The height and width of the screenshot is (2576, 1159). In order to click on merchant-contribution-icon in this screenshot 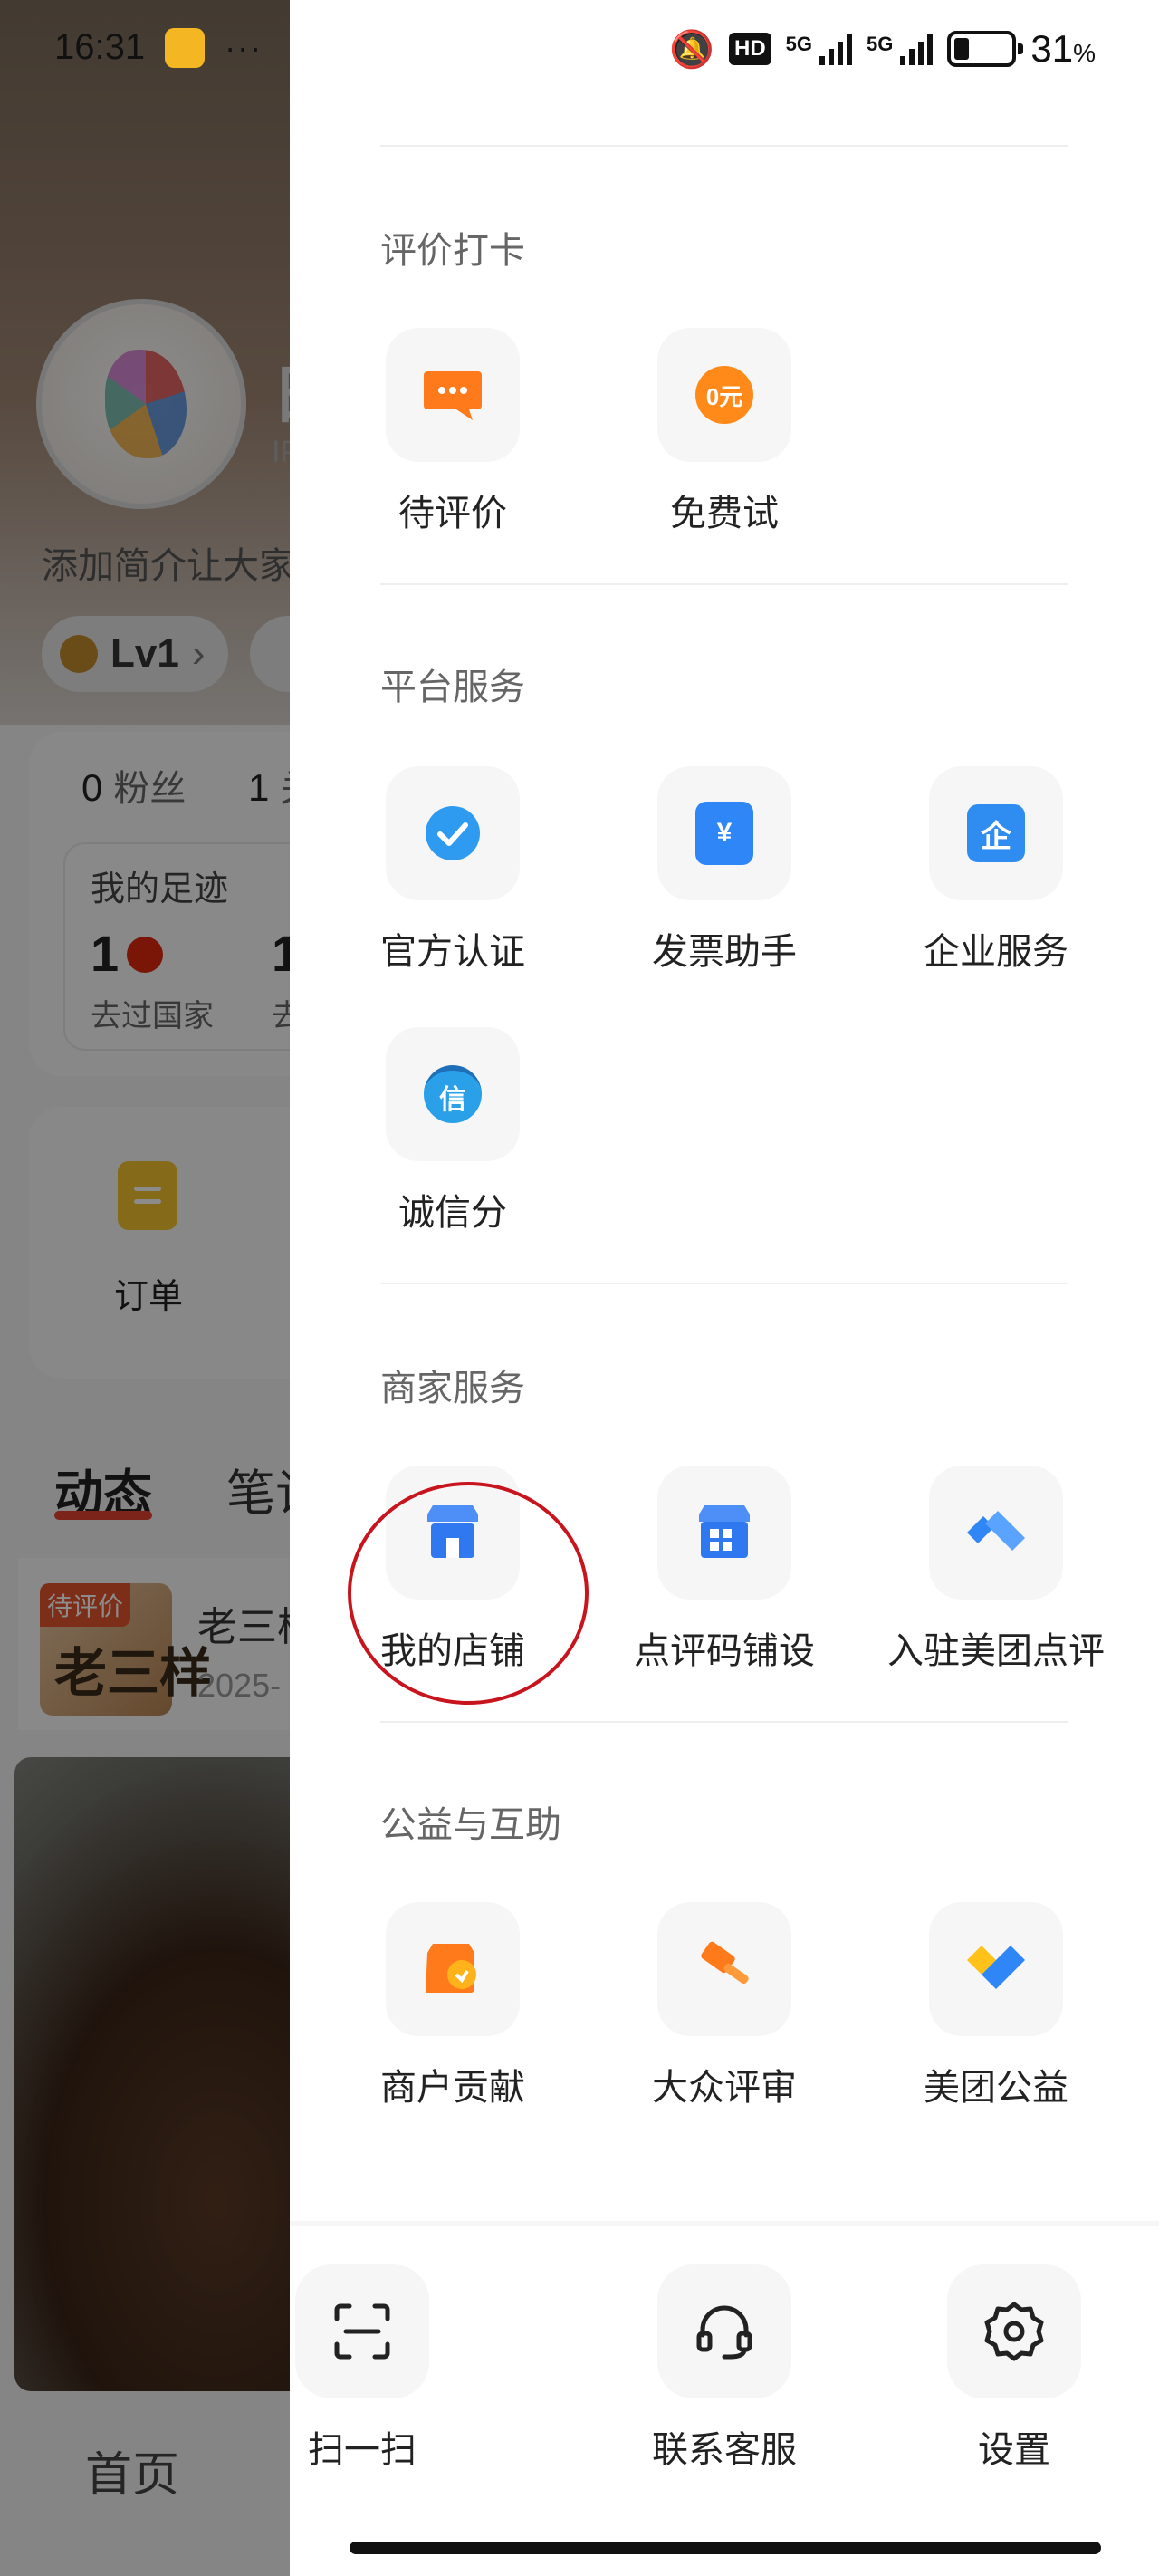, I will do `click(453, 1969)`.